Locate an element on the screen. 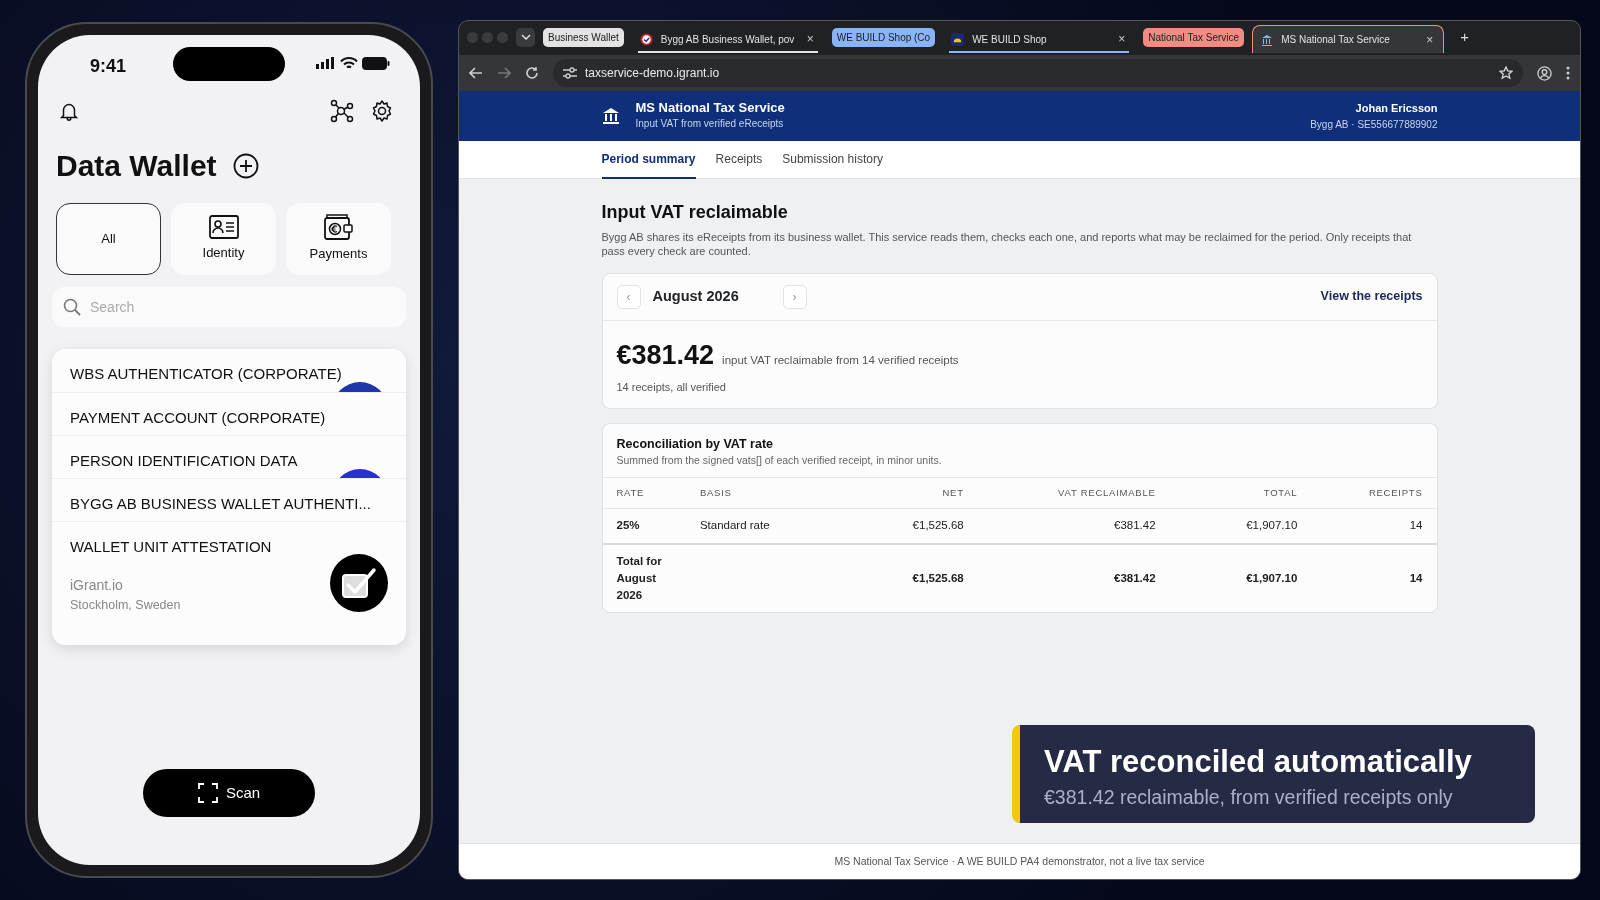 The height and width of the screenshot is (900, 1600). status-time: 9:41 is located at coordinates (108, 66).